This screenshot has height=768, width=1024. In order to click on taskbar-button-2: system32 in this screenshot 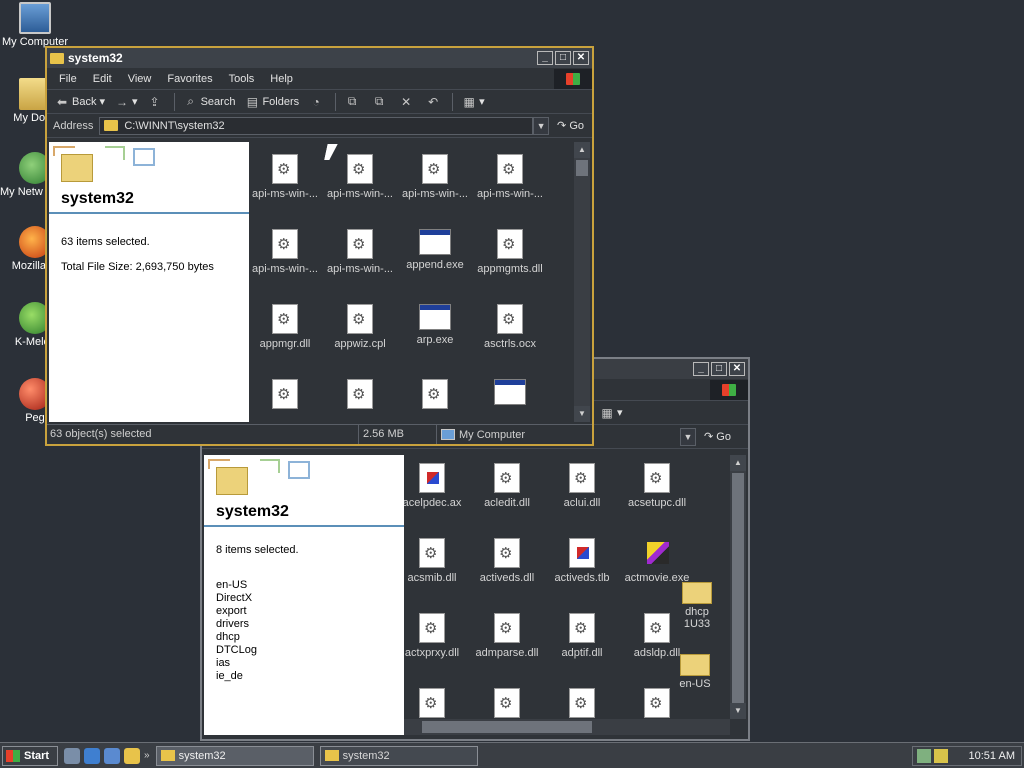, I will do `click(398, 755)`.